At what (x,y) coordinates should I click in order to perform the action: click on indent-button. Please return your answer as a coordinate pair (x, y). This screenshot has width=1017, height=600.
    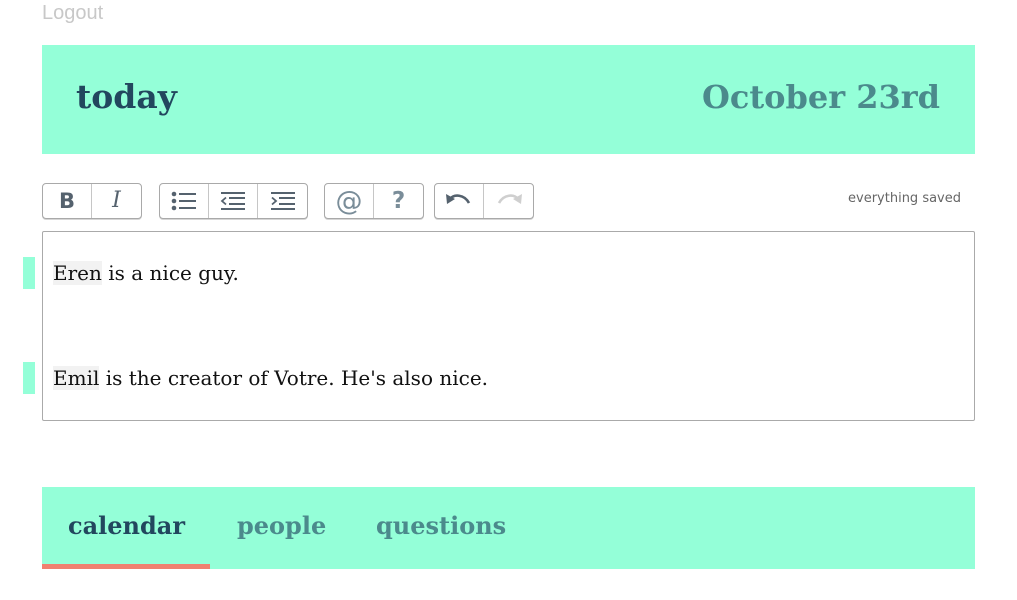
    Looking at the image, I should click on (282, 201).